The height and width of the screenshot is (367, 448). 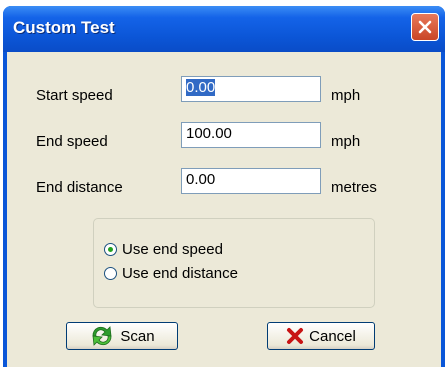 I want to click on end-distance-input: 0.00, so click(x=251, y=181).